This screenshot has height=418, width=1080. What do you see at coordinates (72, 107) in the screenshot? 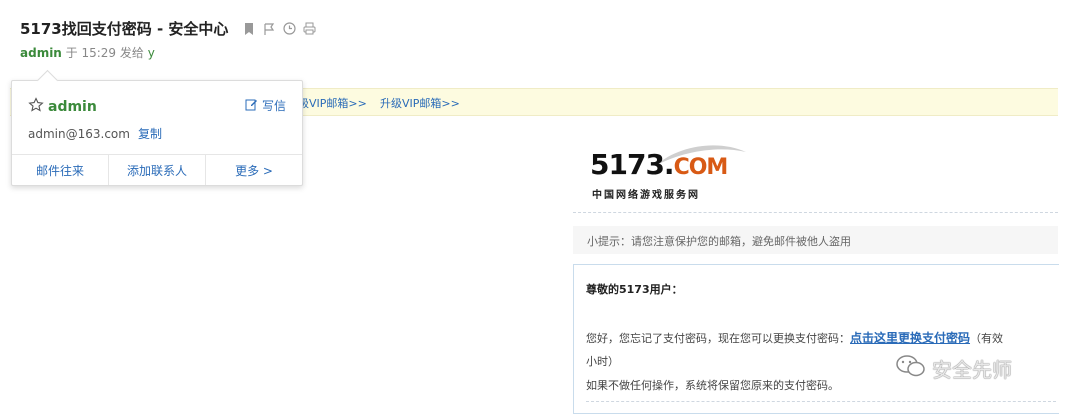
I see `card-name-text: admin` at bounding box center [72, 107].